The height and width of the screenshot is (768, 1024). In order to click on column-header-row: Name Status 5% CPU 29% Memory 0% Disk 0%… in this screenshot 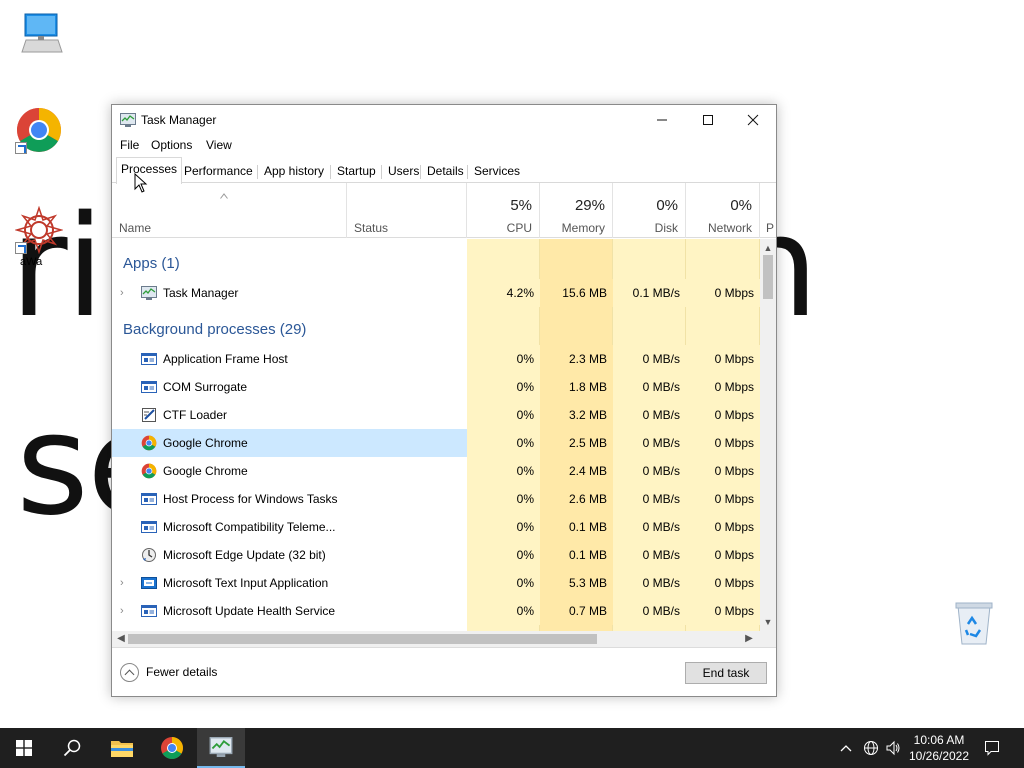, I will do `click(444, 210)`.